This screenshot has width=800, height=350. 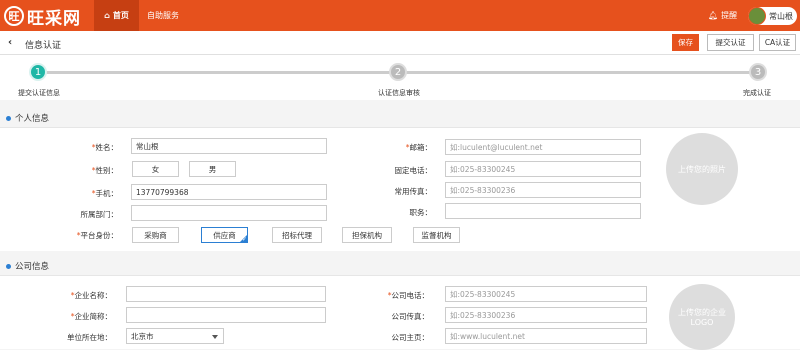 I want to click on email-label-text: 邮箱：, so click(x=421, y=147).